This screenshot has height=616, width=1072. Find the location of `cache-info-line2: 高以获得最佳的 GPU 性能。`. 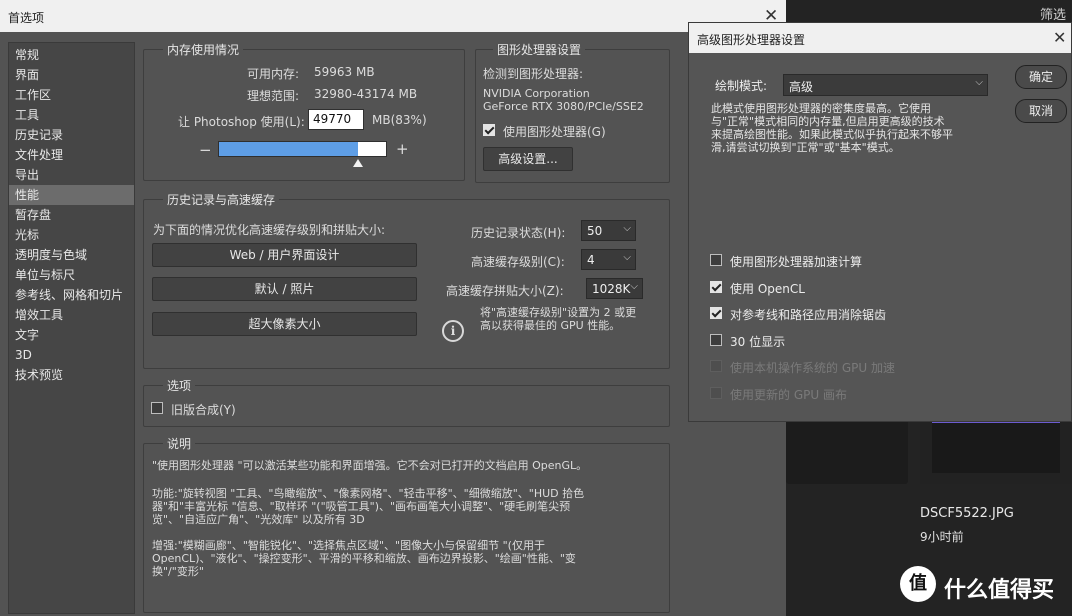

cache-info-line2: 高以获得最佳的 GPU 性能。 is located at coordinates (550, 325).